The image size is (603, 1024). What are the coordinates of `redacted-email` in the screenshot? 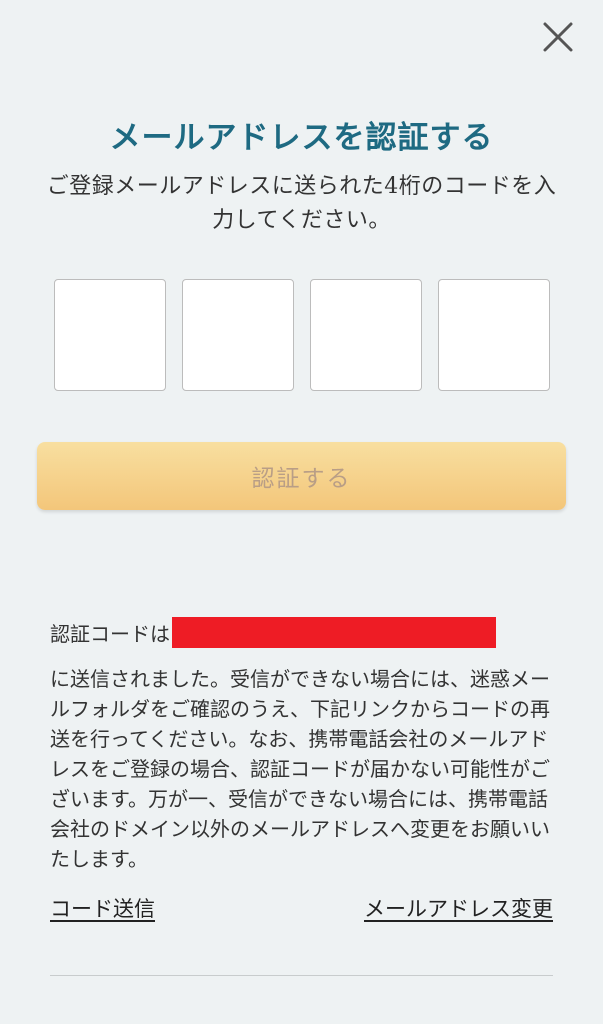 It's located at (334, 632).